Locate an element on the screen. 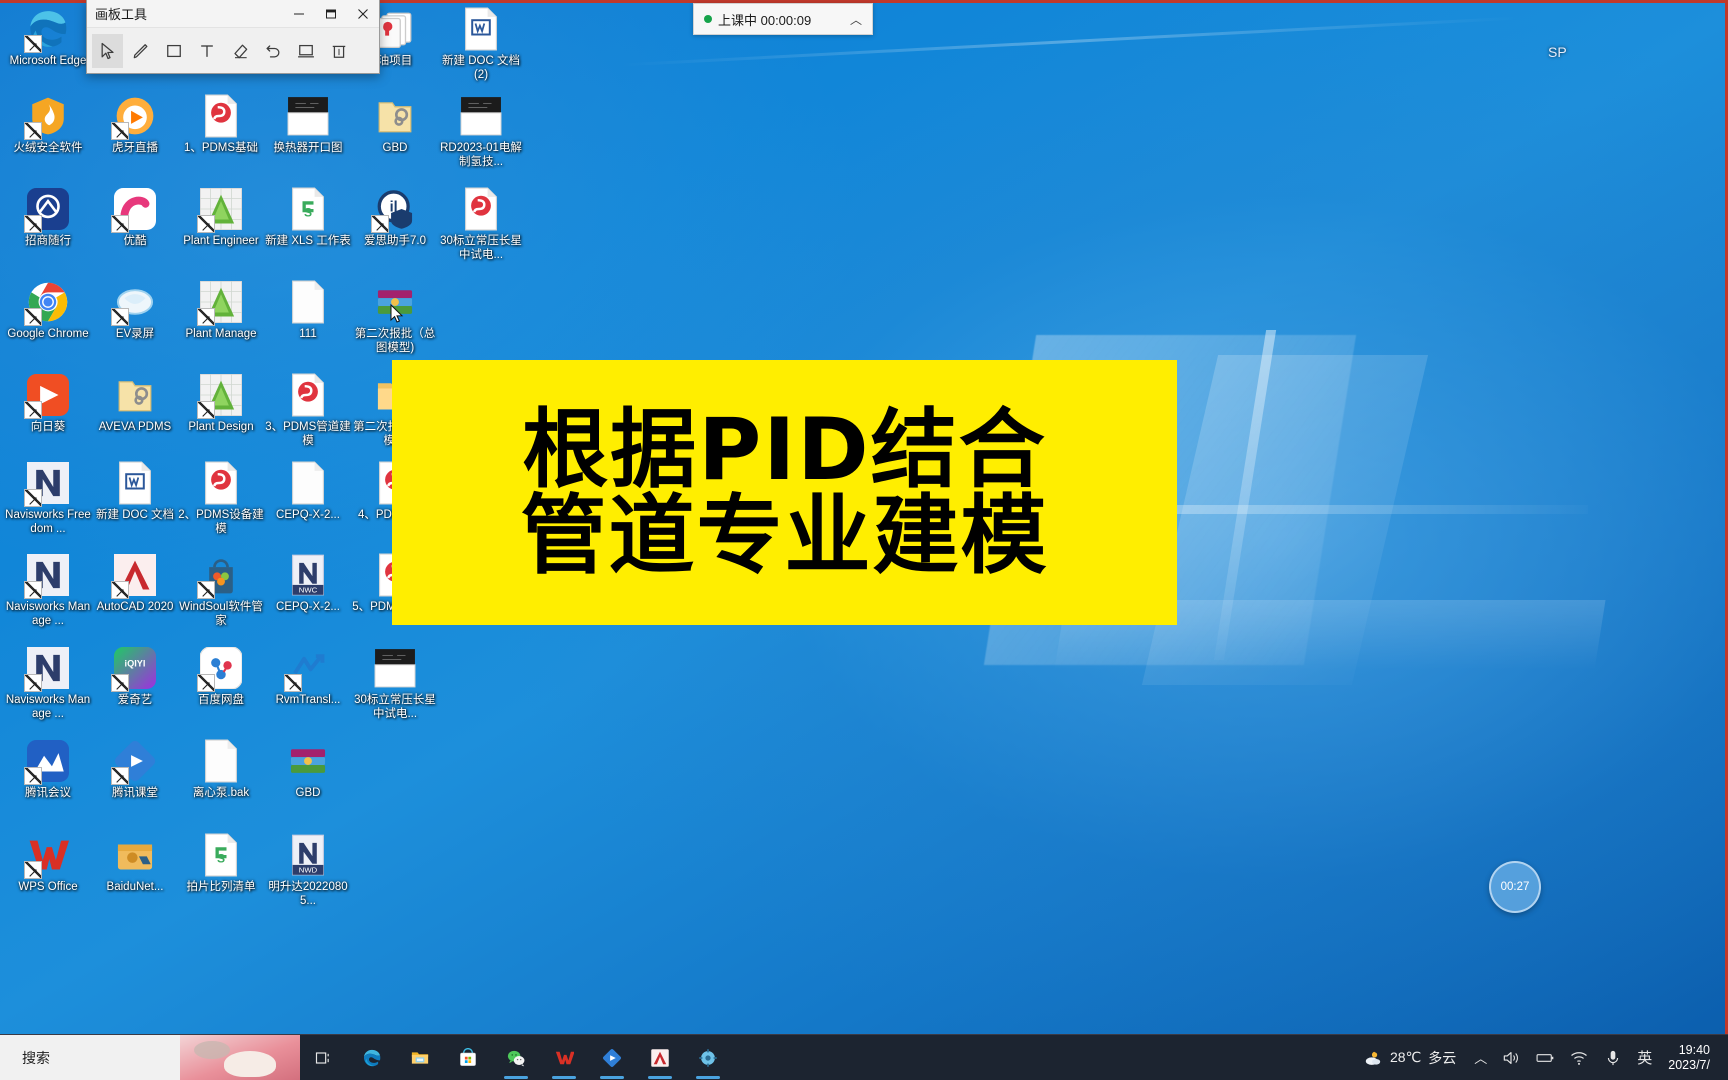 The width and height of the screenshot is (1728, 1080). desktop-icon-label: 1、PDMS基础 is located at coordinates (221, 148).